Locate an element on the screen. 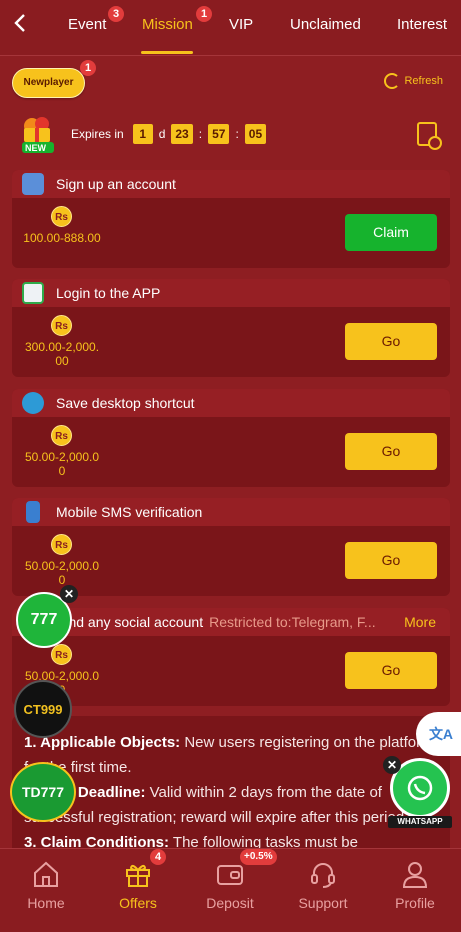 The image size is (461, 932). claim-button: Claim is located at coordinates (391, 232).